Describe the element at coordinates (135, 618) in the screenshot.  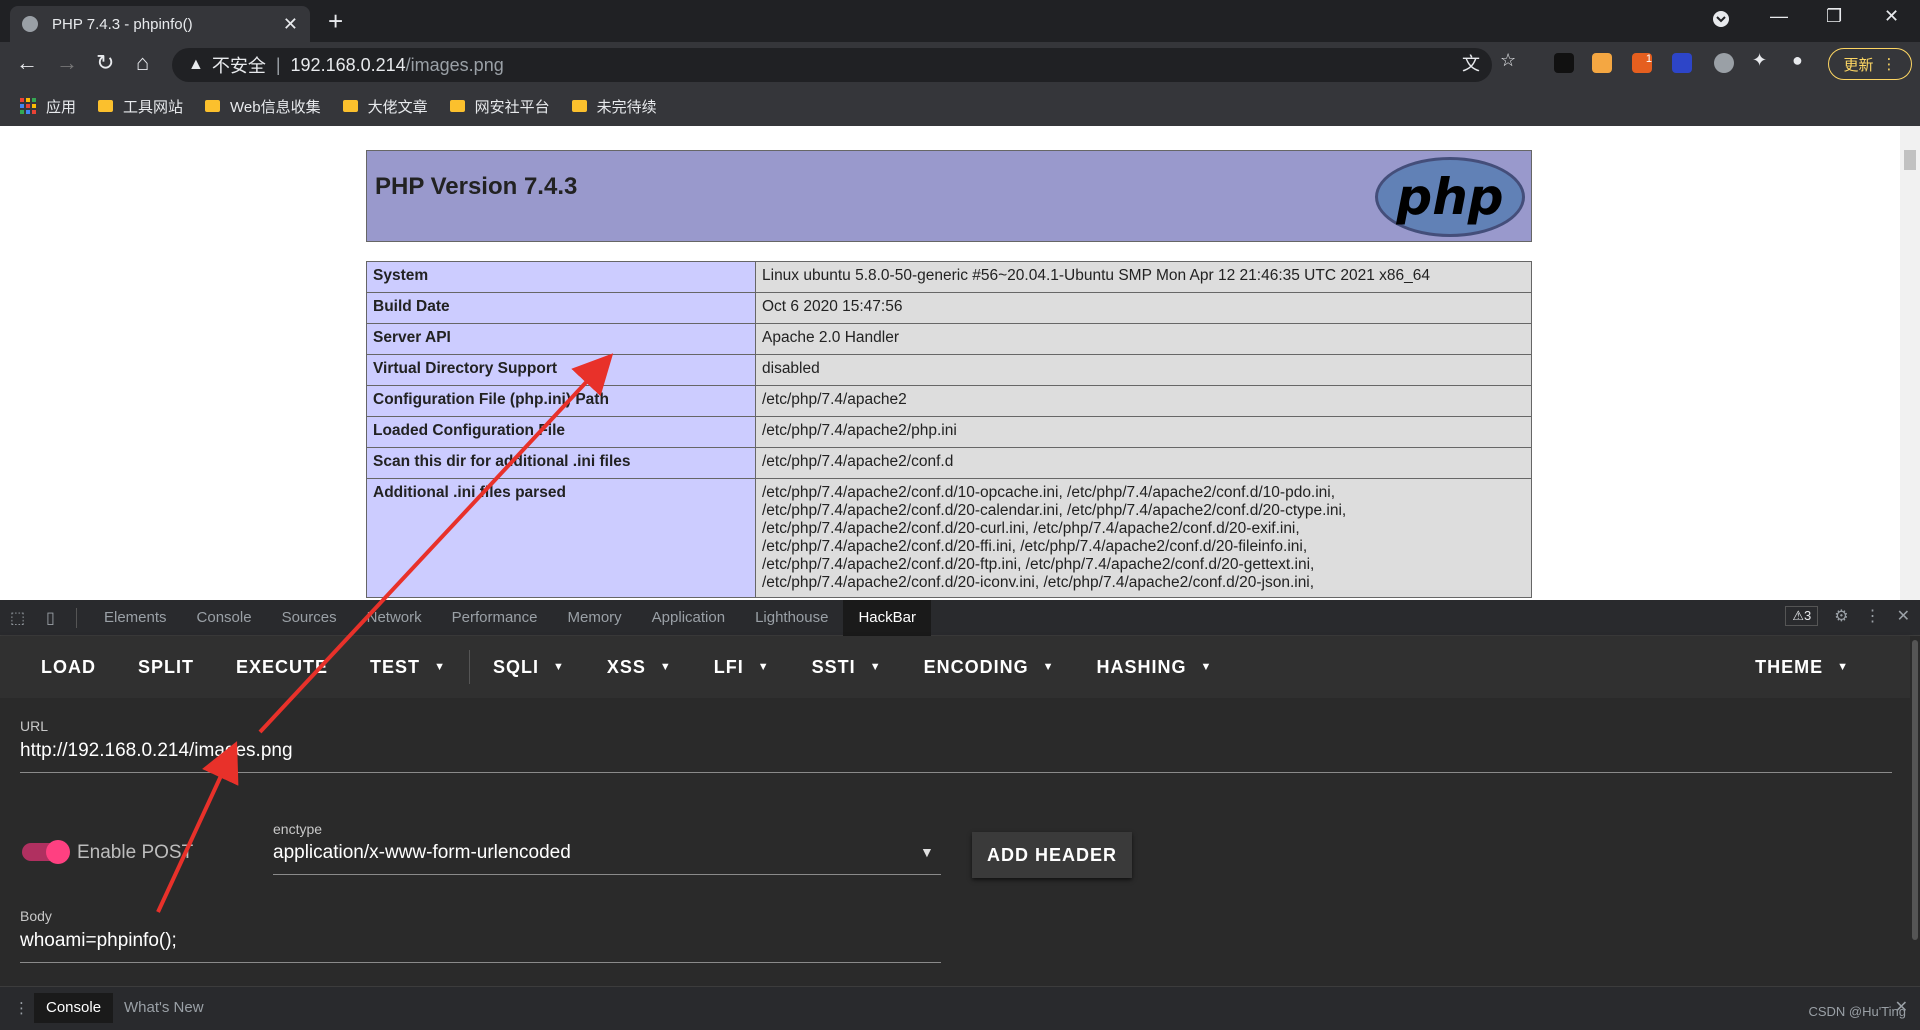
I see `devtools-tab-elements: Elements` at that location.